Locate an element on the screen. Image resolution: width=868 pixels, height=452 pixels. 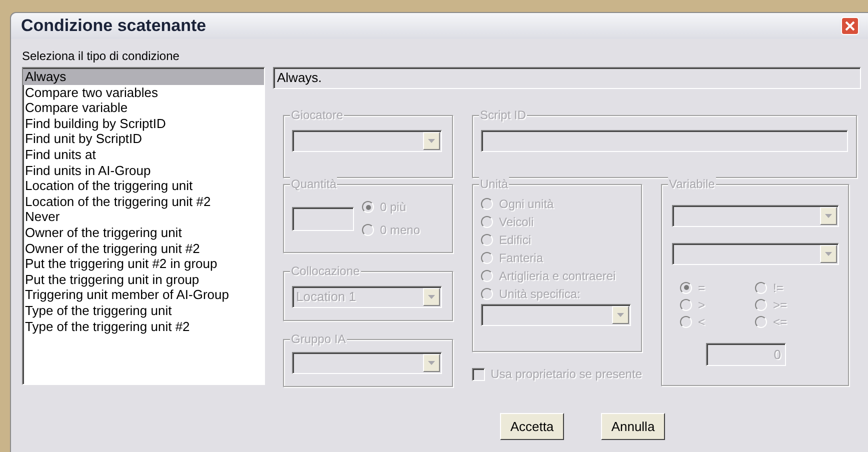
radio-label: >= is located at coordinates (780, 305).